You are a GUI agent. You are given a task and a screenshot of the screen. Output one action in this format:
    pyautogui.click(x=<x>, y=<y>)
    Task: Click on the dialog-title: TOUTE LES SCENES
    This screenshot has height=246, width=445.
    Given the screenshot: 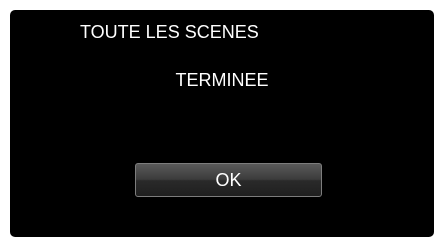 What is the action you would take?
    pyautogui.click(x=169, y=32)
    